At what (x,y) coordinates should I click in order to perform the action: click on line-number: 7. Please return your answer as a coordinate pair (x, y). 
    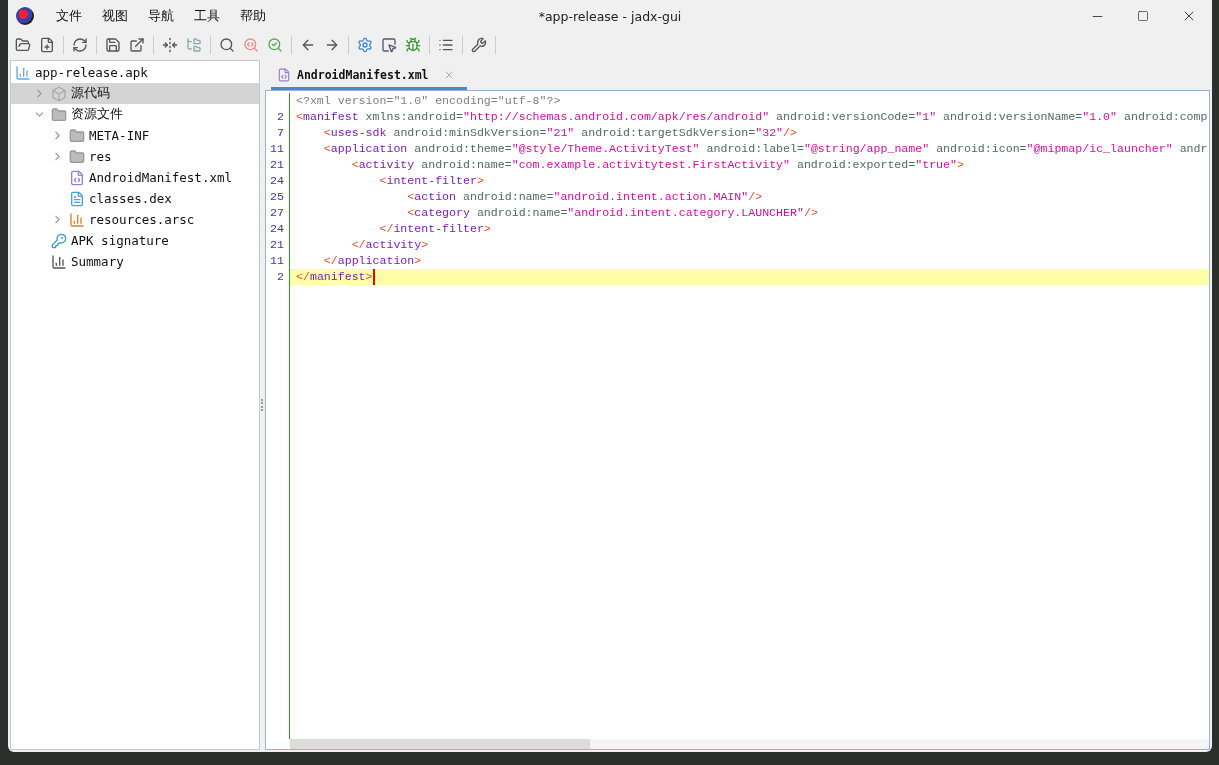
    Looking at the image, I should click on (280, 133).